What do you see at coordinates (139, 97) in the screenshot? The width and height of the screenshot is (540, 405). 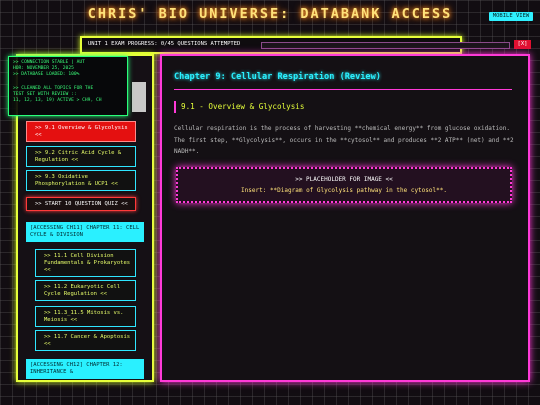 I see `scroll-indicator` at bounding box center [139, 97].